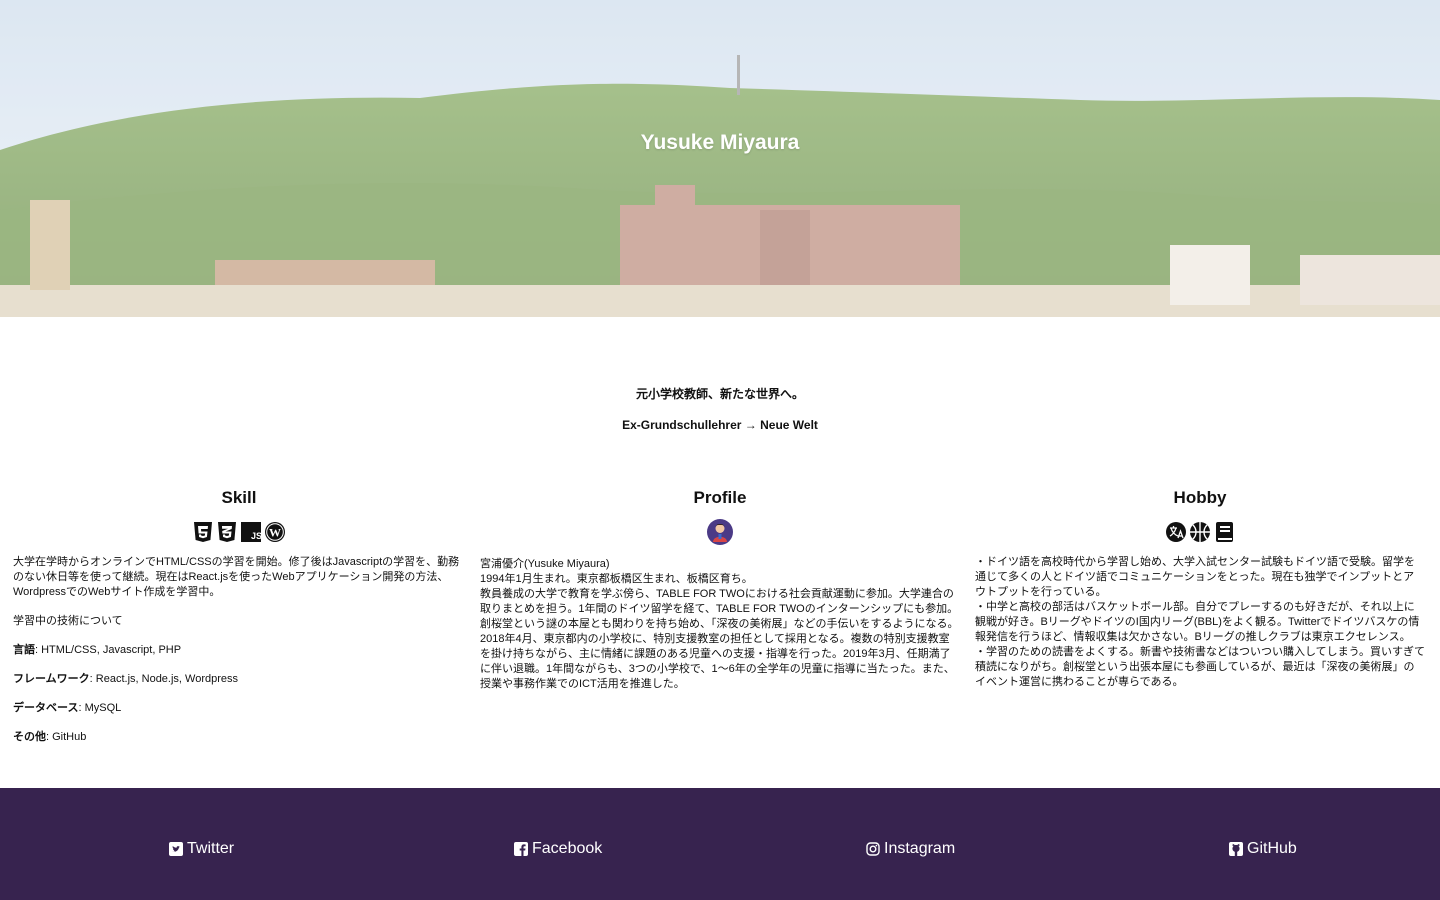 This screenshot has height=900, width=1440. I want to click on css3-icon, so click(227, 532).